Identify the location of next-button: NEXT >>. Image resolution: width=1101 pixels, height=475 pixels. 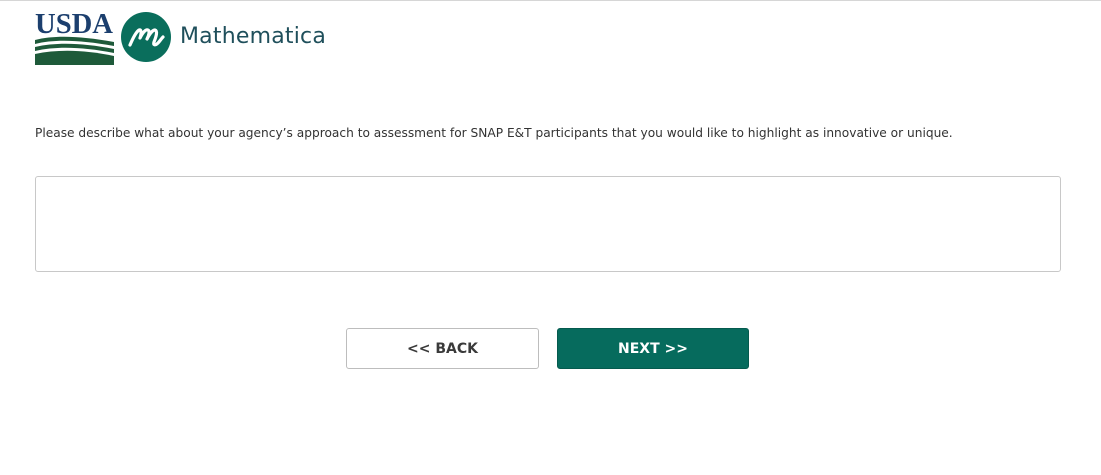
(653, 348).